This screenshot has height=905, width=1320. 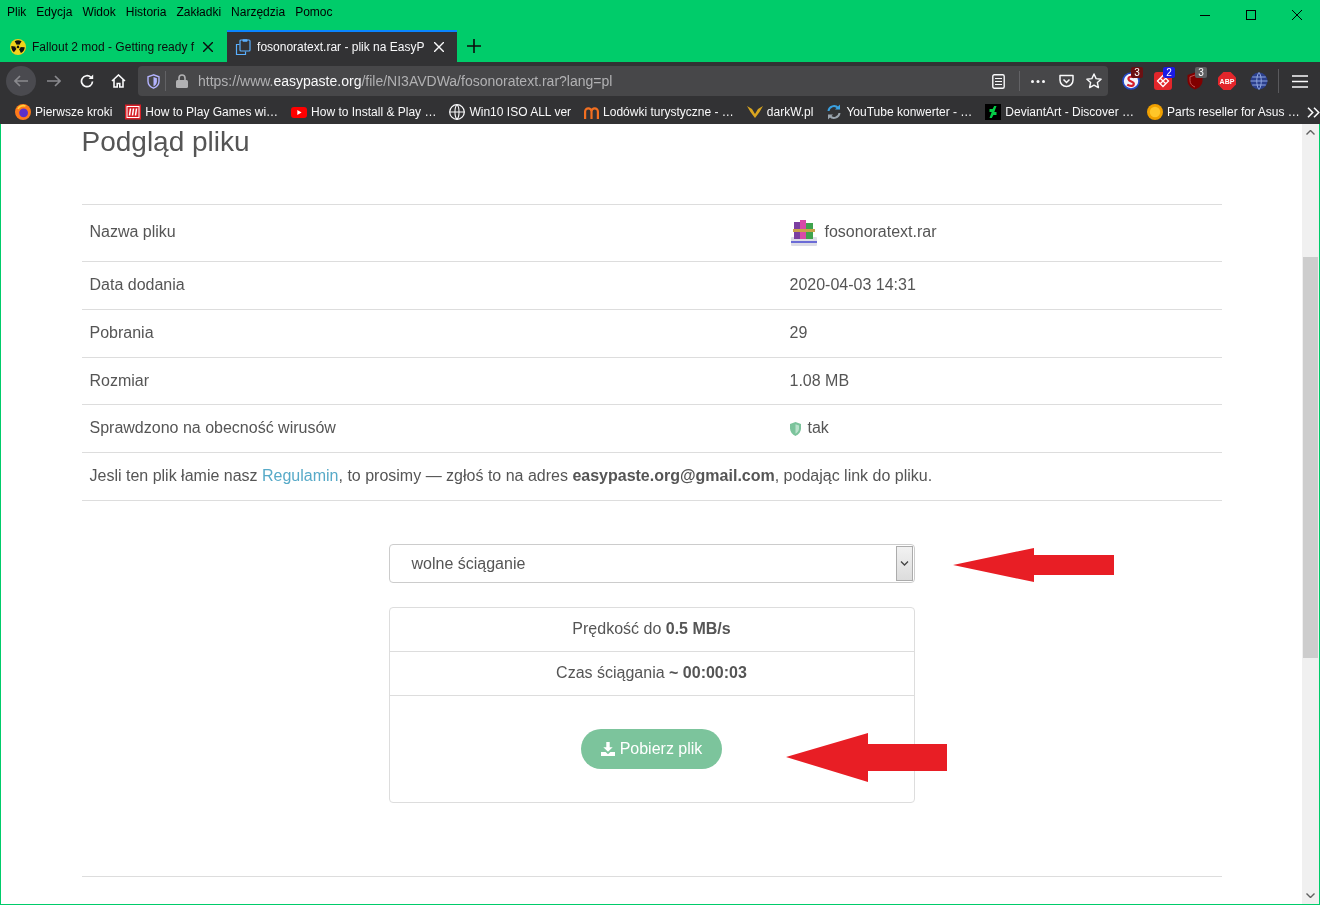 What do you see at coordinates (166, 142) in the screenshot?
I see `page-title: Podgląd pliku` at bounding box center [166, 142].